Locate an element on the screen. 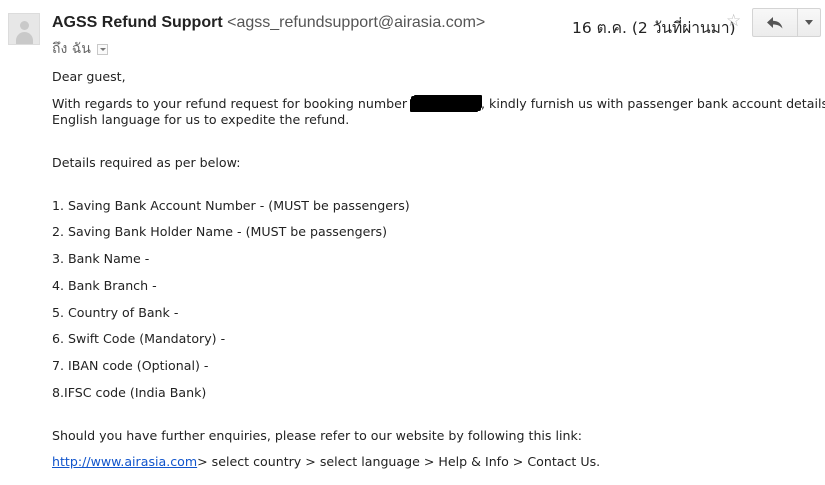 The image size is (825, 485). more-options-button is located at coordinates (809, 22).